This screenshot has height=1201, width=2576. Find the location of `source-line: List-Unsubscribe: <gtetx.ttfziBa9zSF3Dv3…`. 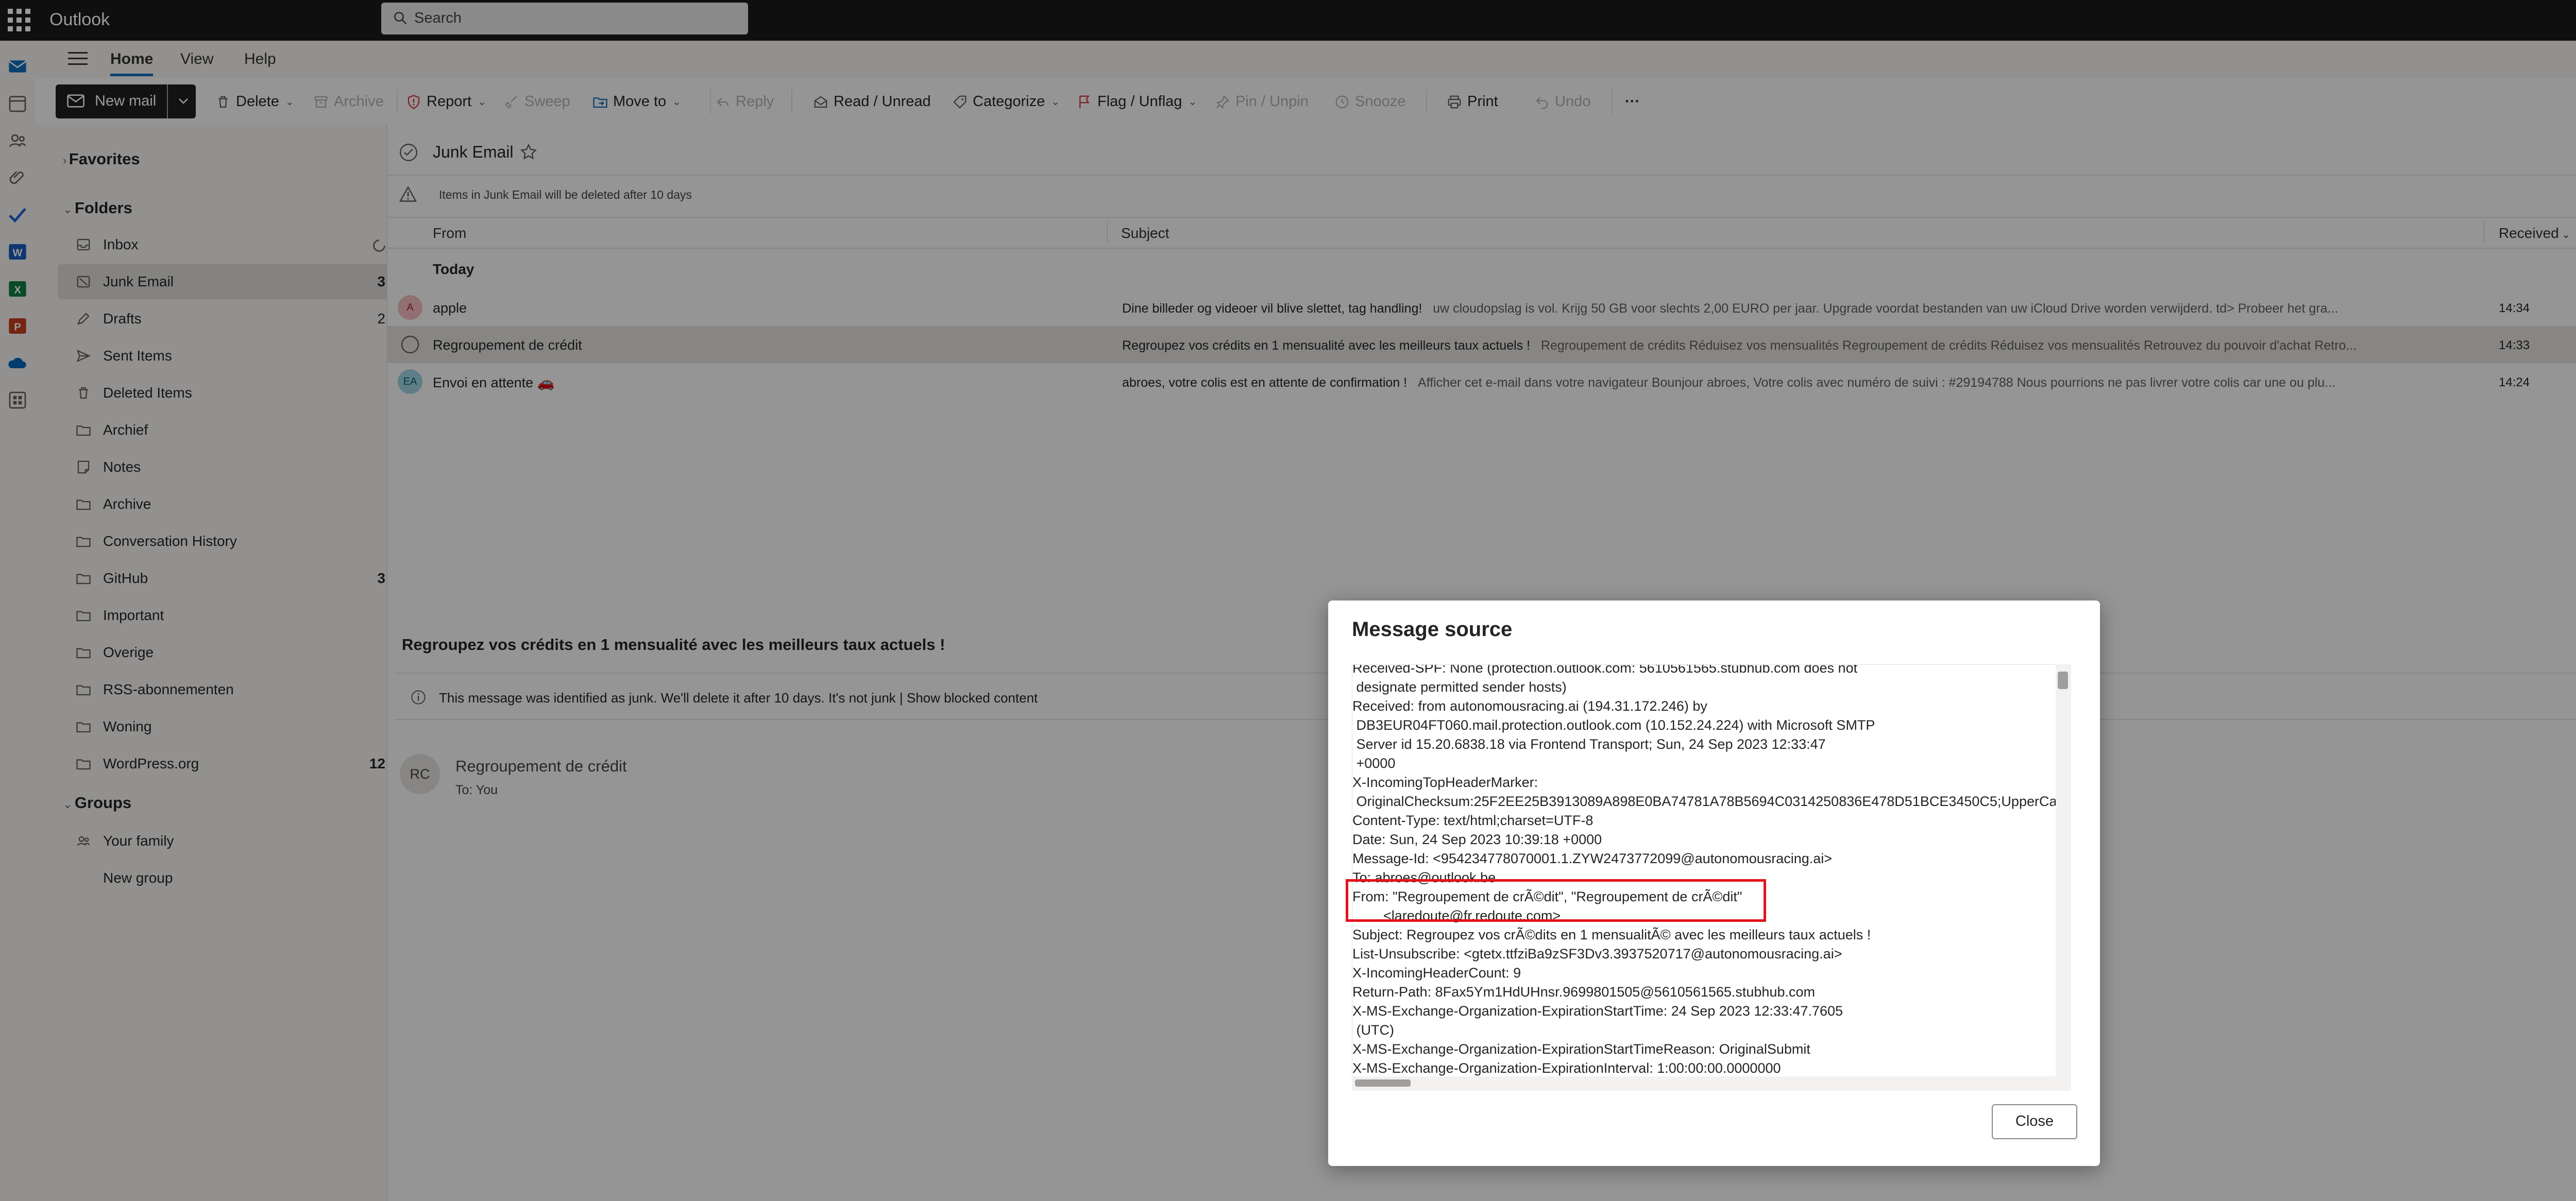

source-line: List-Unsubscribe: <gtetx.ttfziBa9zSF3Dv3… is located at coordinates (1597, 954).